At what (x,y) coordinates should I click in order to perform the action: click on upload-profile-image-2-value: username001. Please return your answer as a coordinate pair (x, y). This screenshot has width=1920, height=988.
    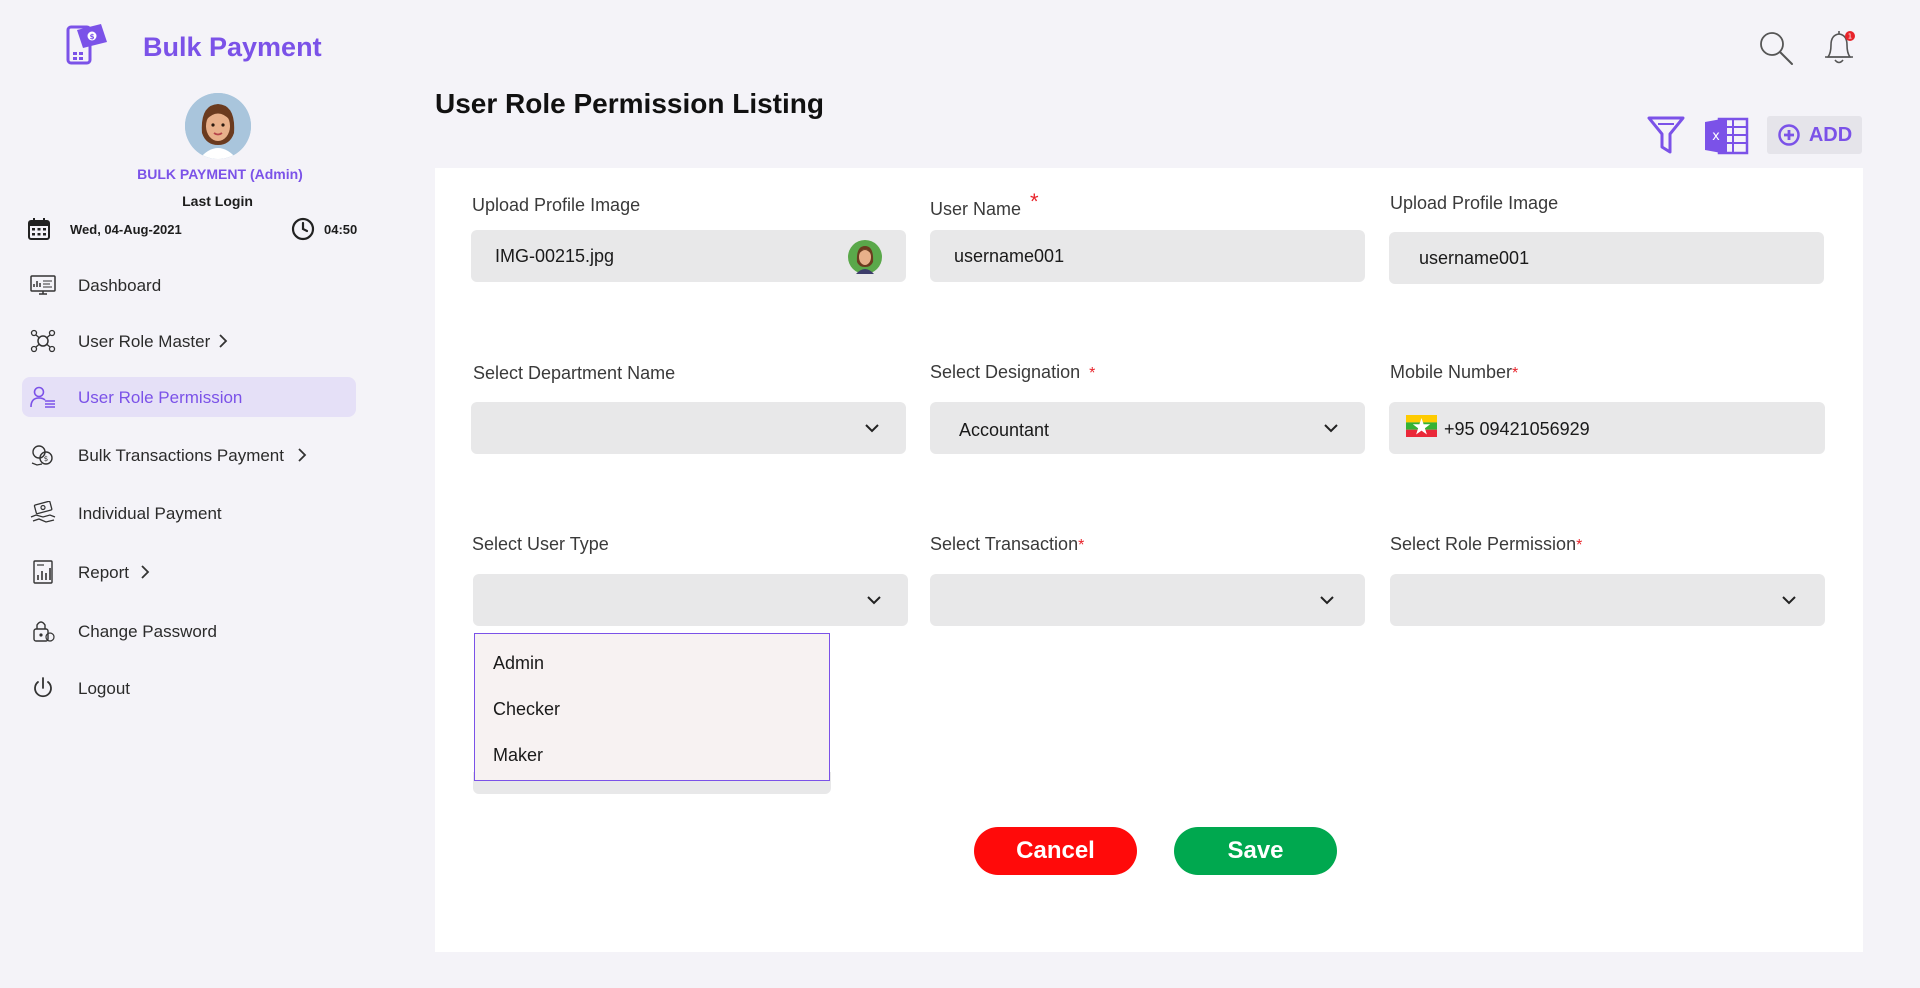
    Looking at the image, I should click on (1474, 258).